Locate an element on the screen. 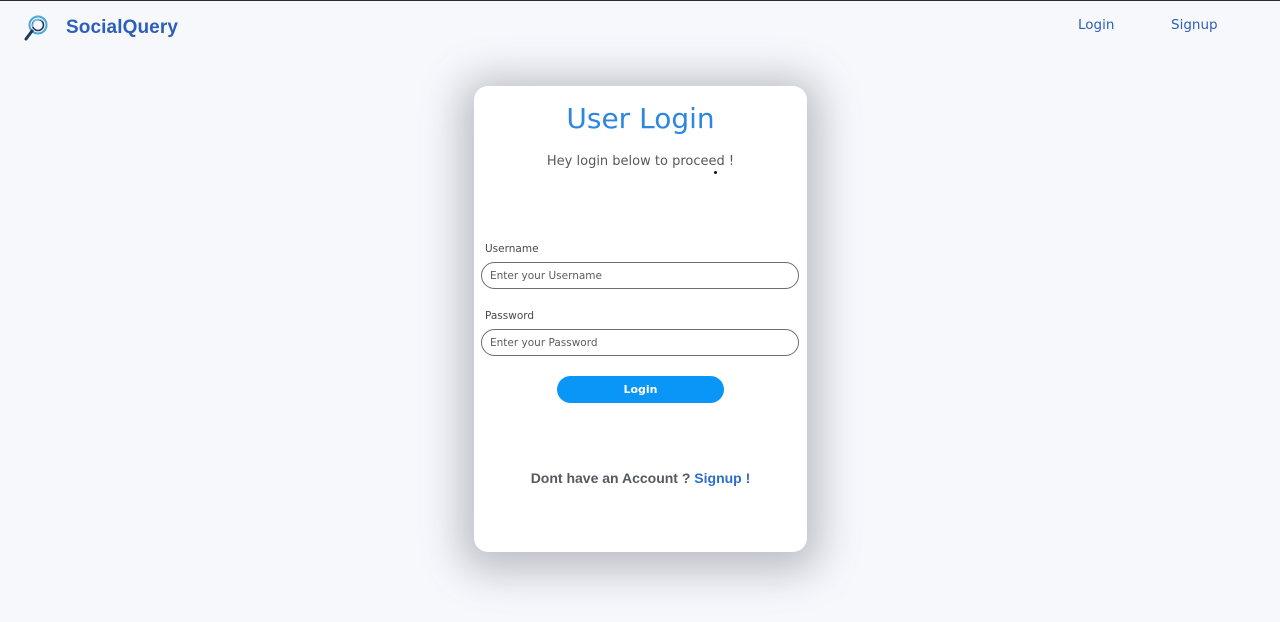  nav-login-link: Login is located at coordinates (1096, 25).